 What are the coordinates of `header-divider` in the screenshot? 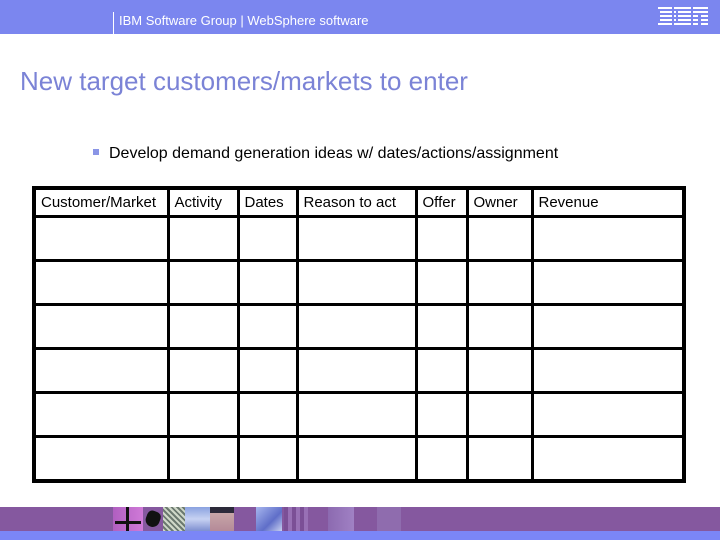 It's located at (113, 23).